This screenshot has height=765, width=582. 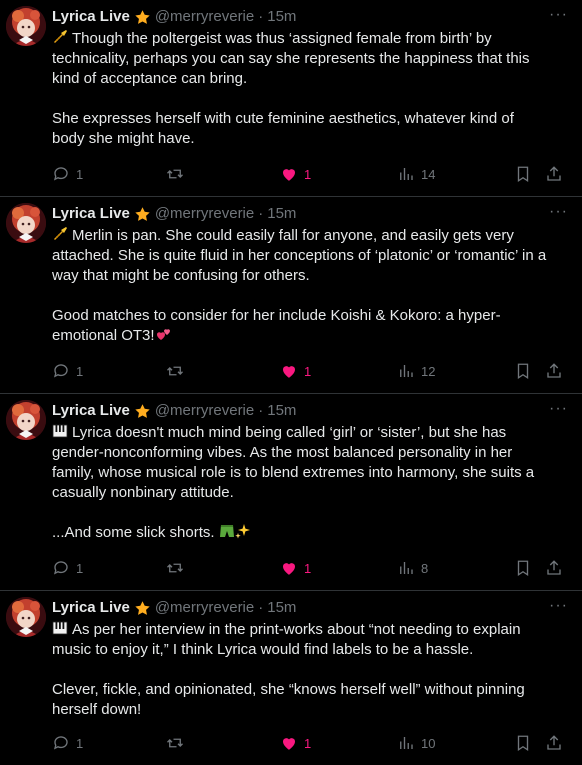 I want to click on tweet-paragraph: ...And some slick shorts., so click(x=133, y=532).